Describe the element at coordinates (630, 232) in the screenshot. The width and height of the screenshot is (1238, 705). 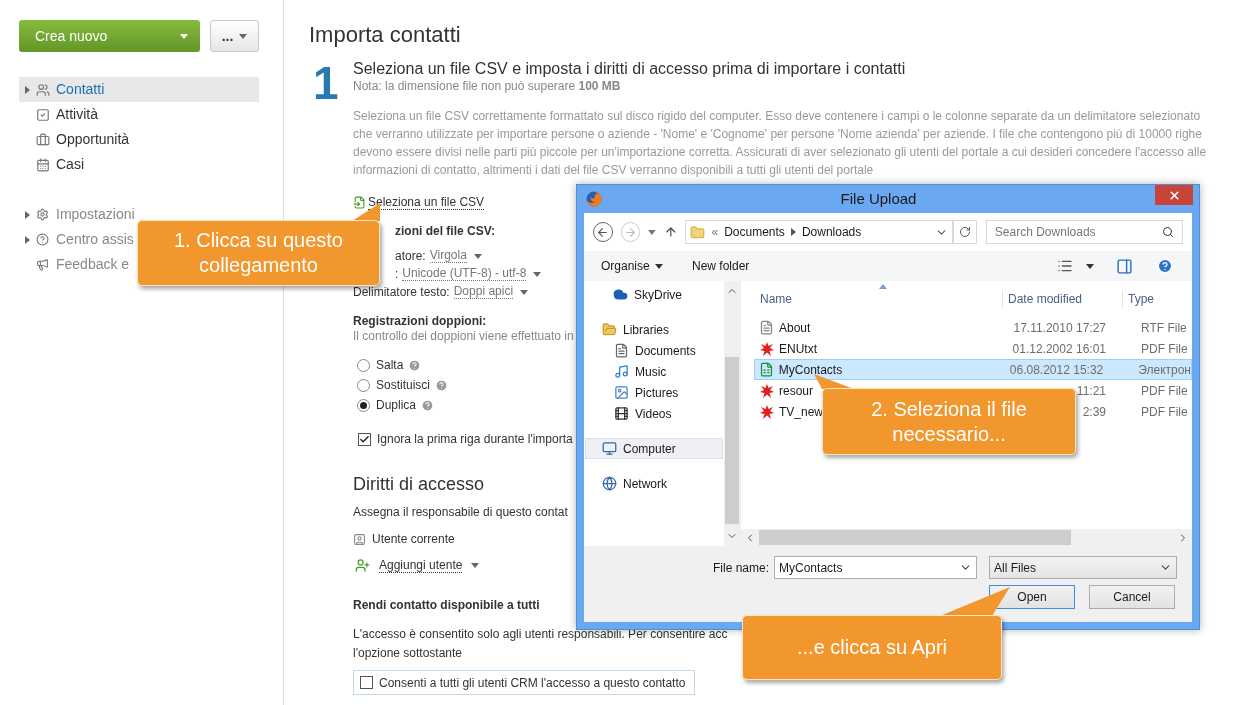
I see `forward-arrow-icon` at that location.